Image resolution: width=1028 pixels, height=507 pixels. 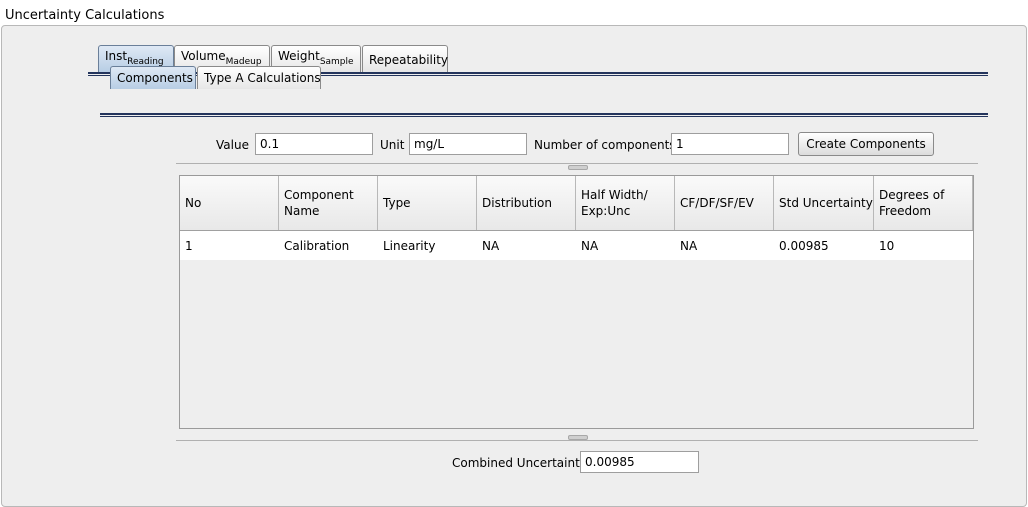 What do you see at coordinates (229, 203) in the screenshot?
I see `header-no: No` at bounding box center [229, 203].